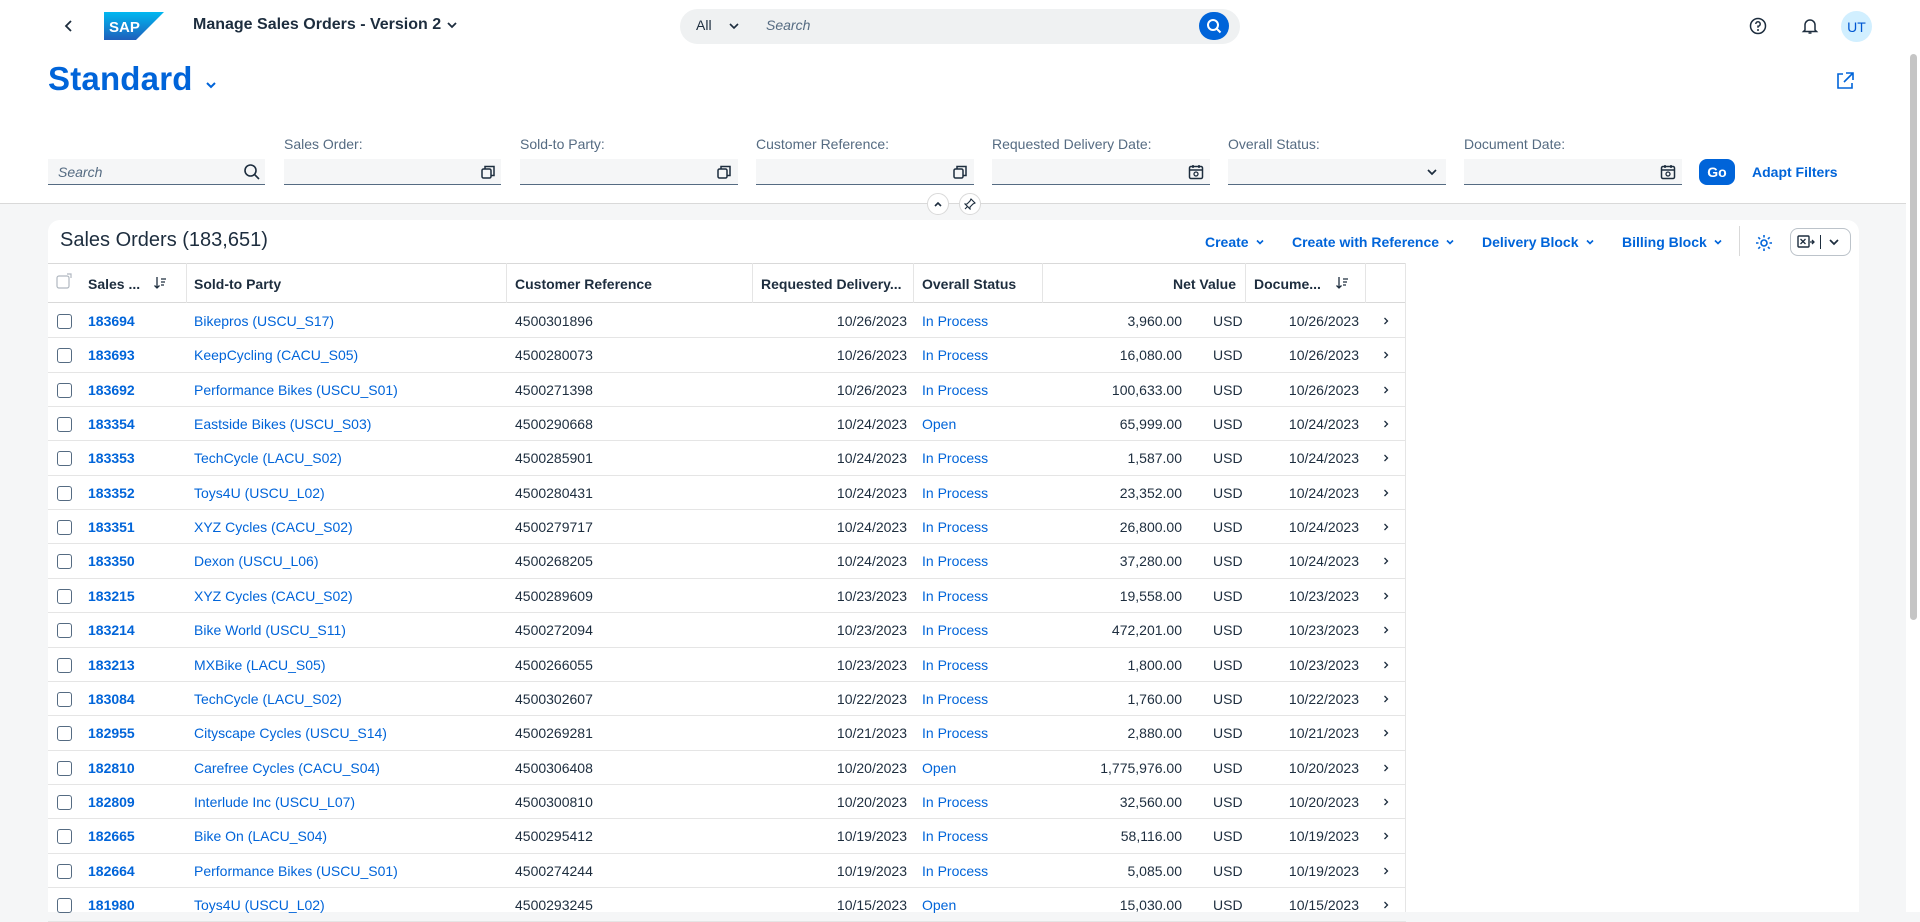 This screenshot has width=1920, height=922. What do you see at coordinates (296, 390) in the screenshot?
I see `sold-to-party-link: Performance Bikes (USCU_S01)` at bounding box center [296, 390].